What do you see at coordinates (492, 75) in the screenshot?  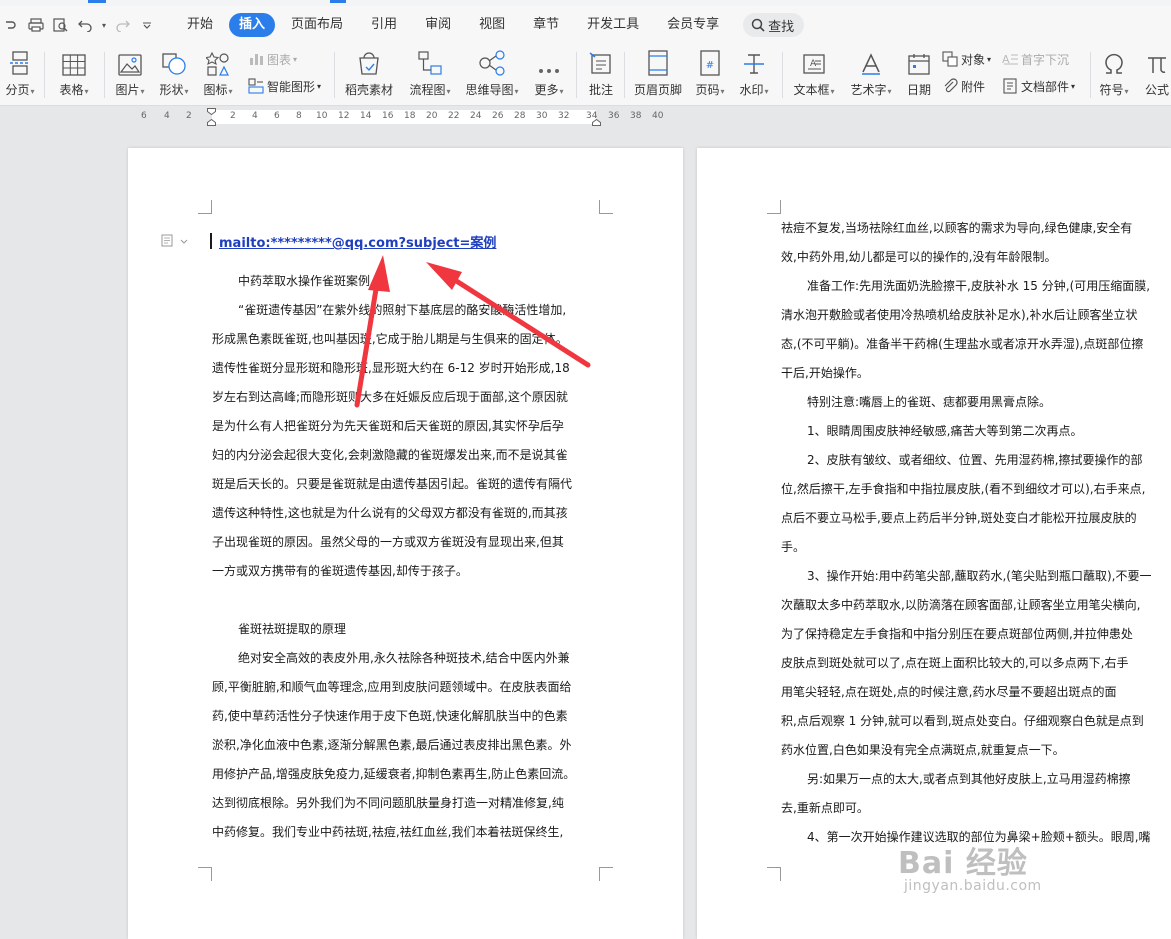 I see `mindmap-button: 思维导图▾` at bounding box center [492, 75].